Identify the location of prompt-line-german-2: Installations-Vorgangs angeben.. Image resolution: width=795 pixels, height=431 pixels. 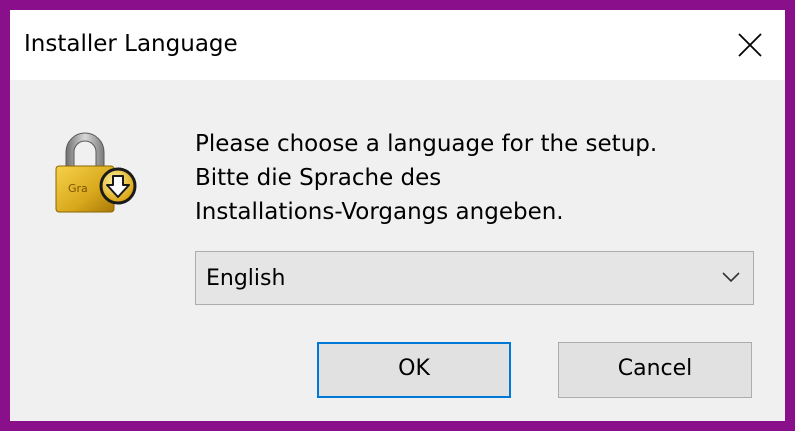
(379, 212).